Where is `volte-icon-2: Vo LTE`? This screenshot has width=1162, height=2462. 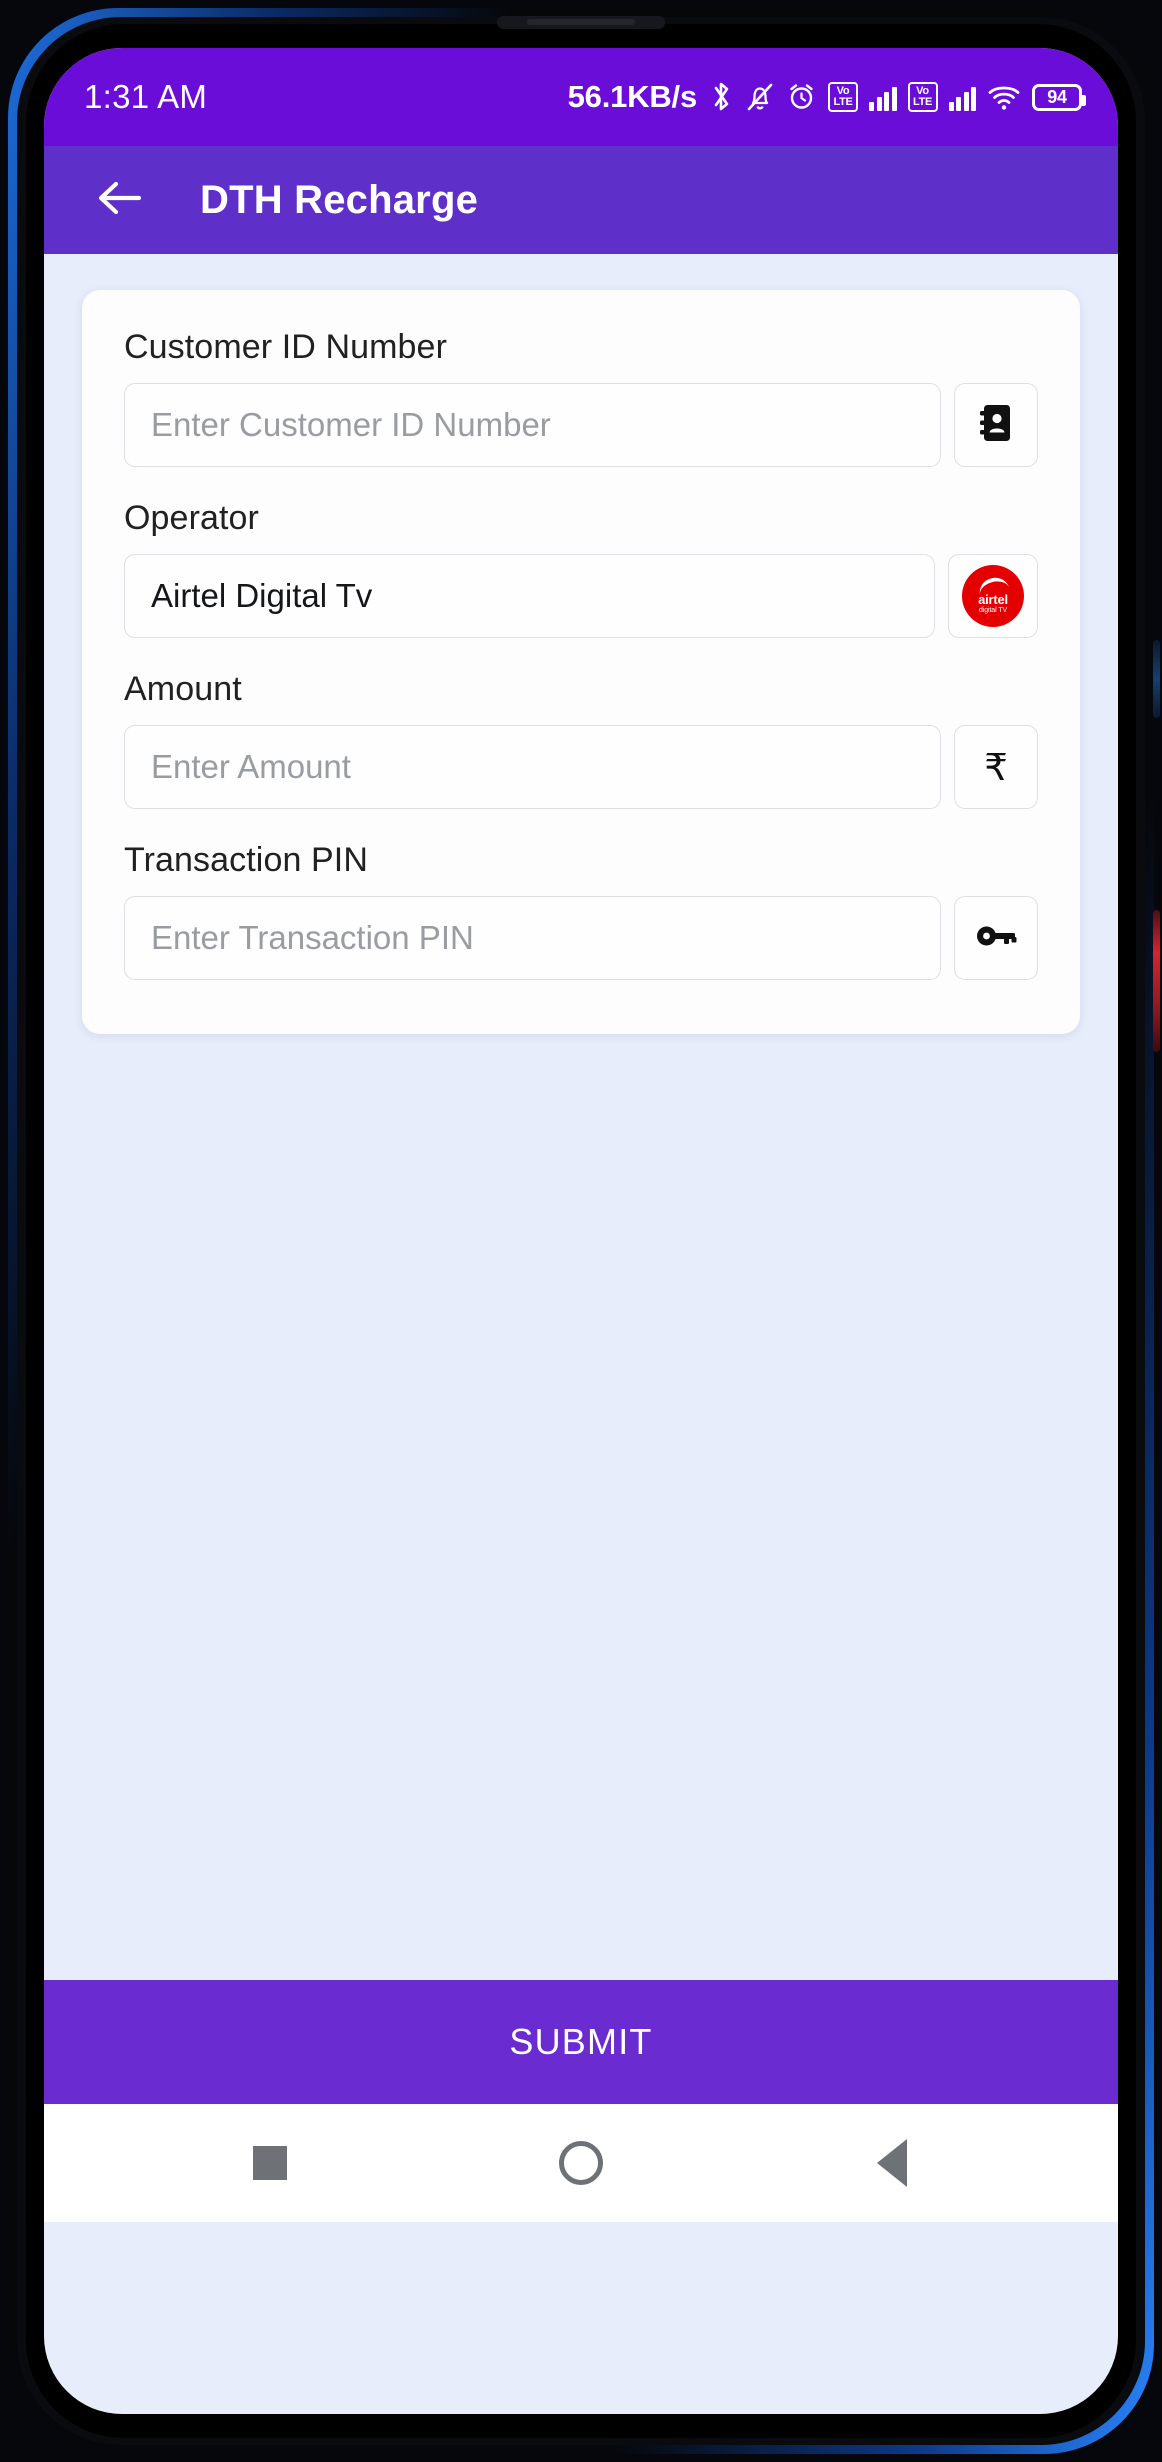
volte-icon-2: Vo LTE is located at coordinates (922, 97).